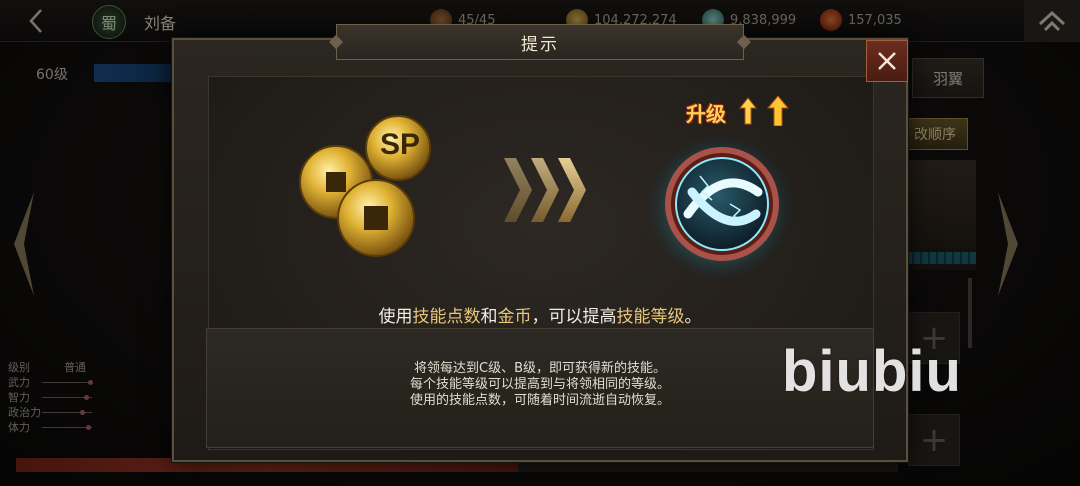 The height and width of the screenshot is (486, 1080). Describe the element at coordinates (545, 190) in the screenshot. I see `arrow-chevrons-icon` at that location.